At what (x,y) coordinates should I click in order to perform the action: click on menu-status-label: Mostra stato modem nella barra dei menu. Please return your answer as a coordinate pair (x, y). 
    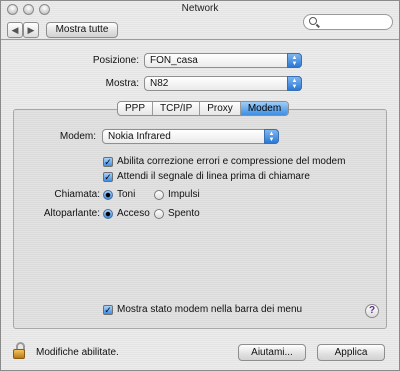
    Looking at the image, I should click on (210, 309).